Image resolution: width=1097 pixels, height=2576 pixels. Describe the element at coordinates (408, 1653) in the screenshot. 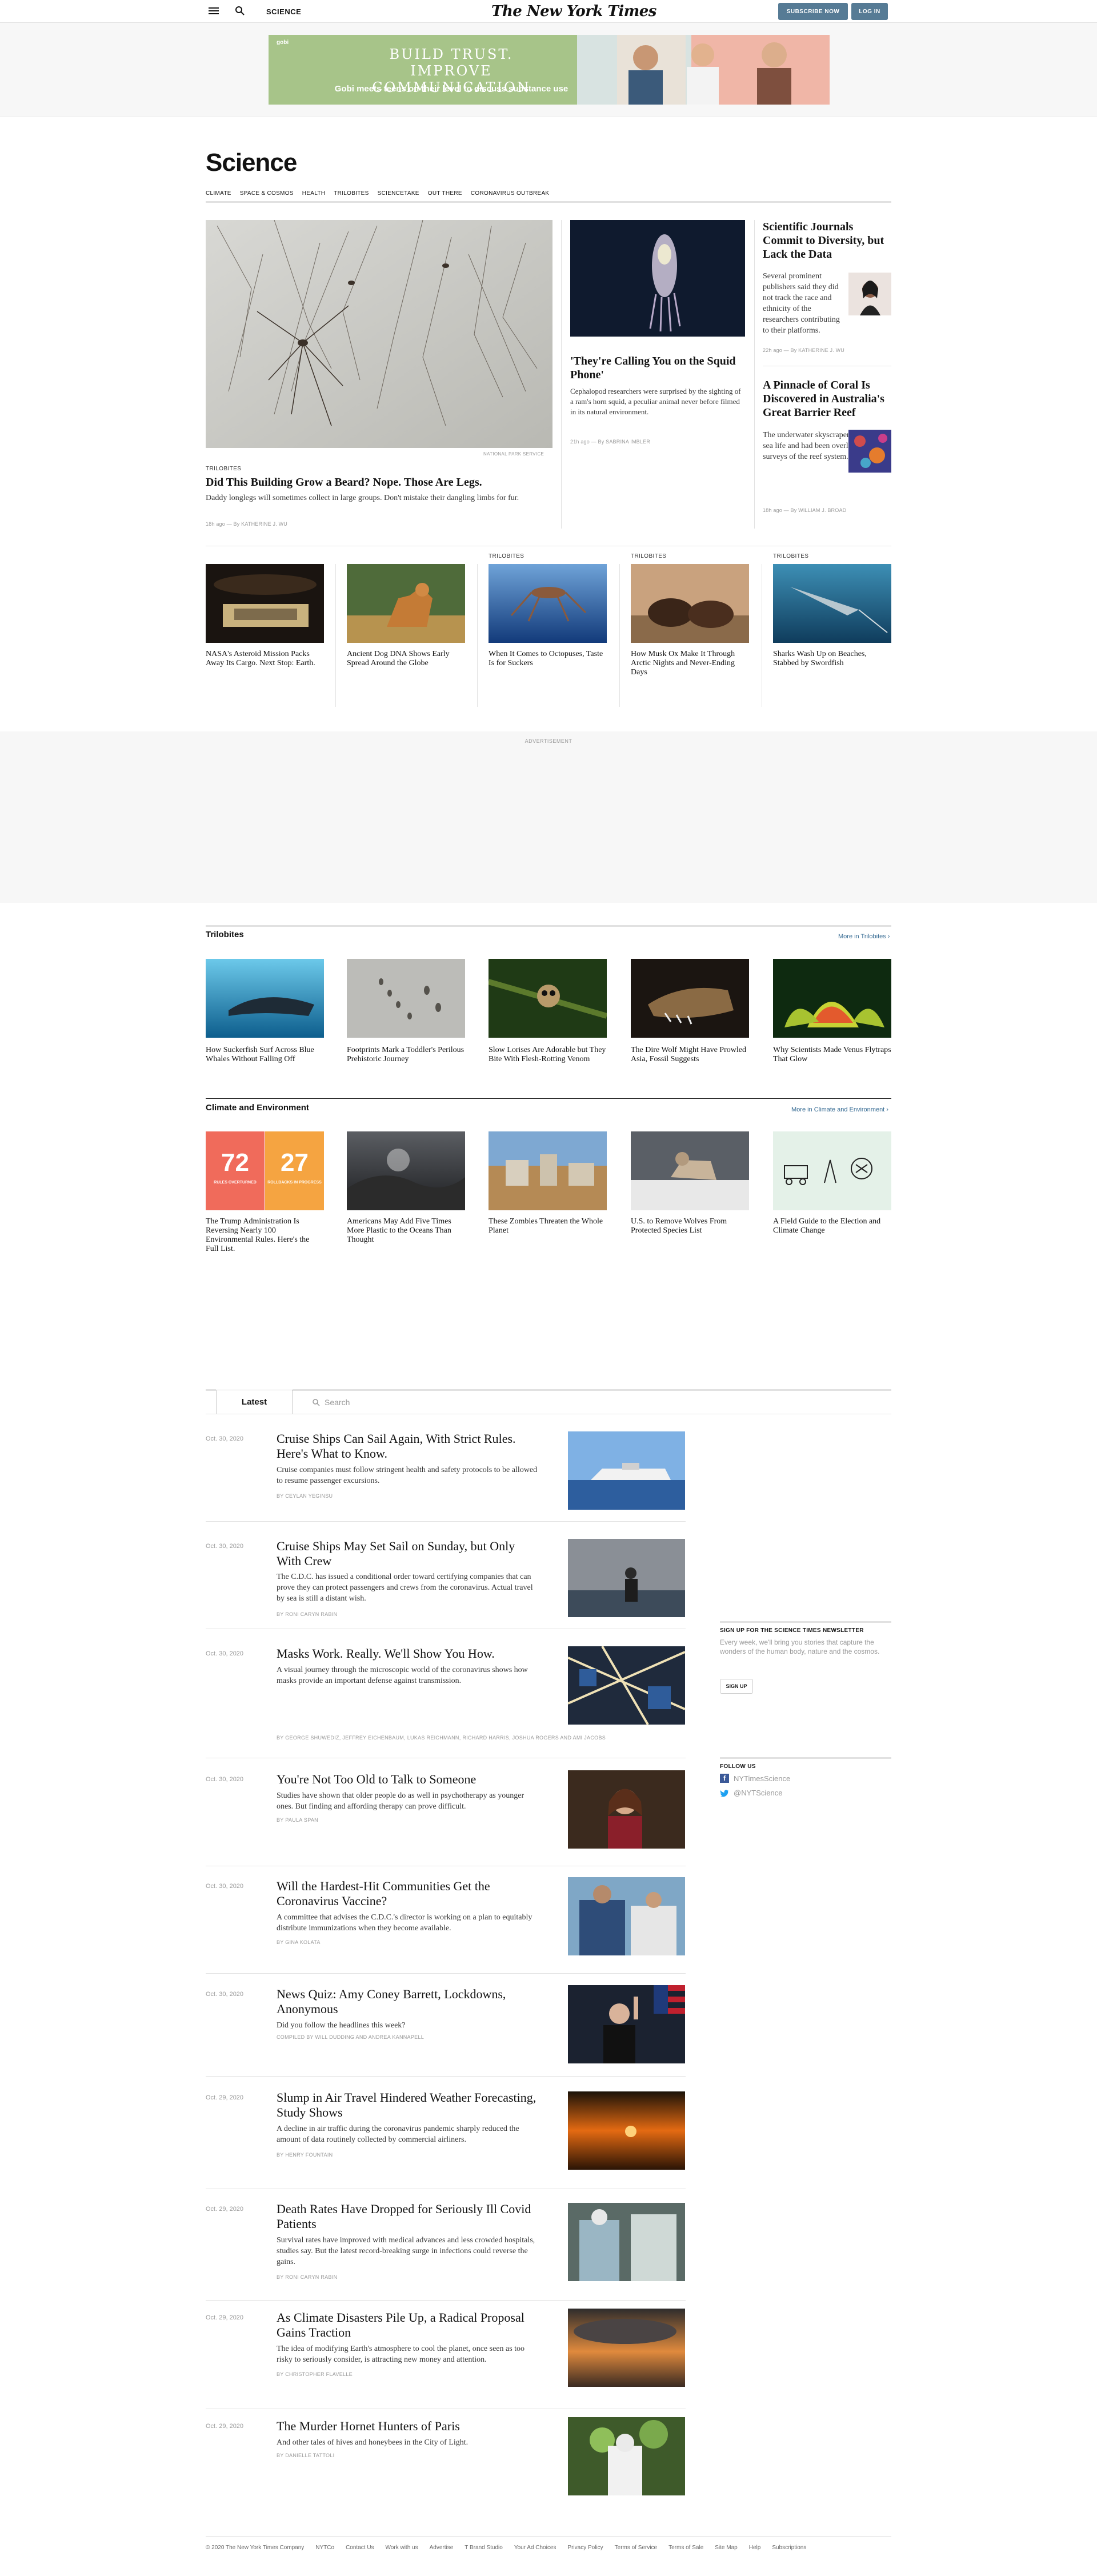

I see `item-headline: Masks Work. Really. We'll Show You How.` at that location.